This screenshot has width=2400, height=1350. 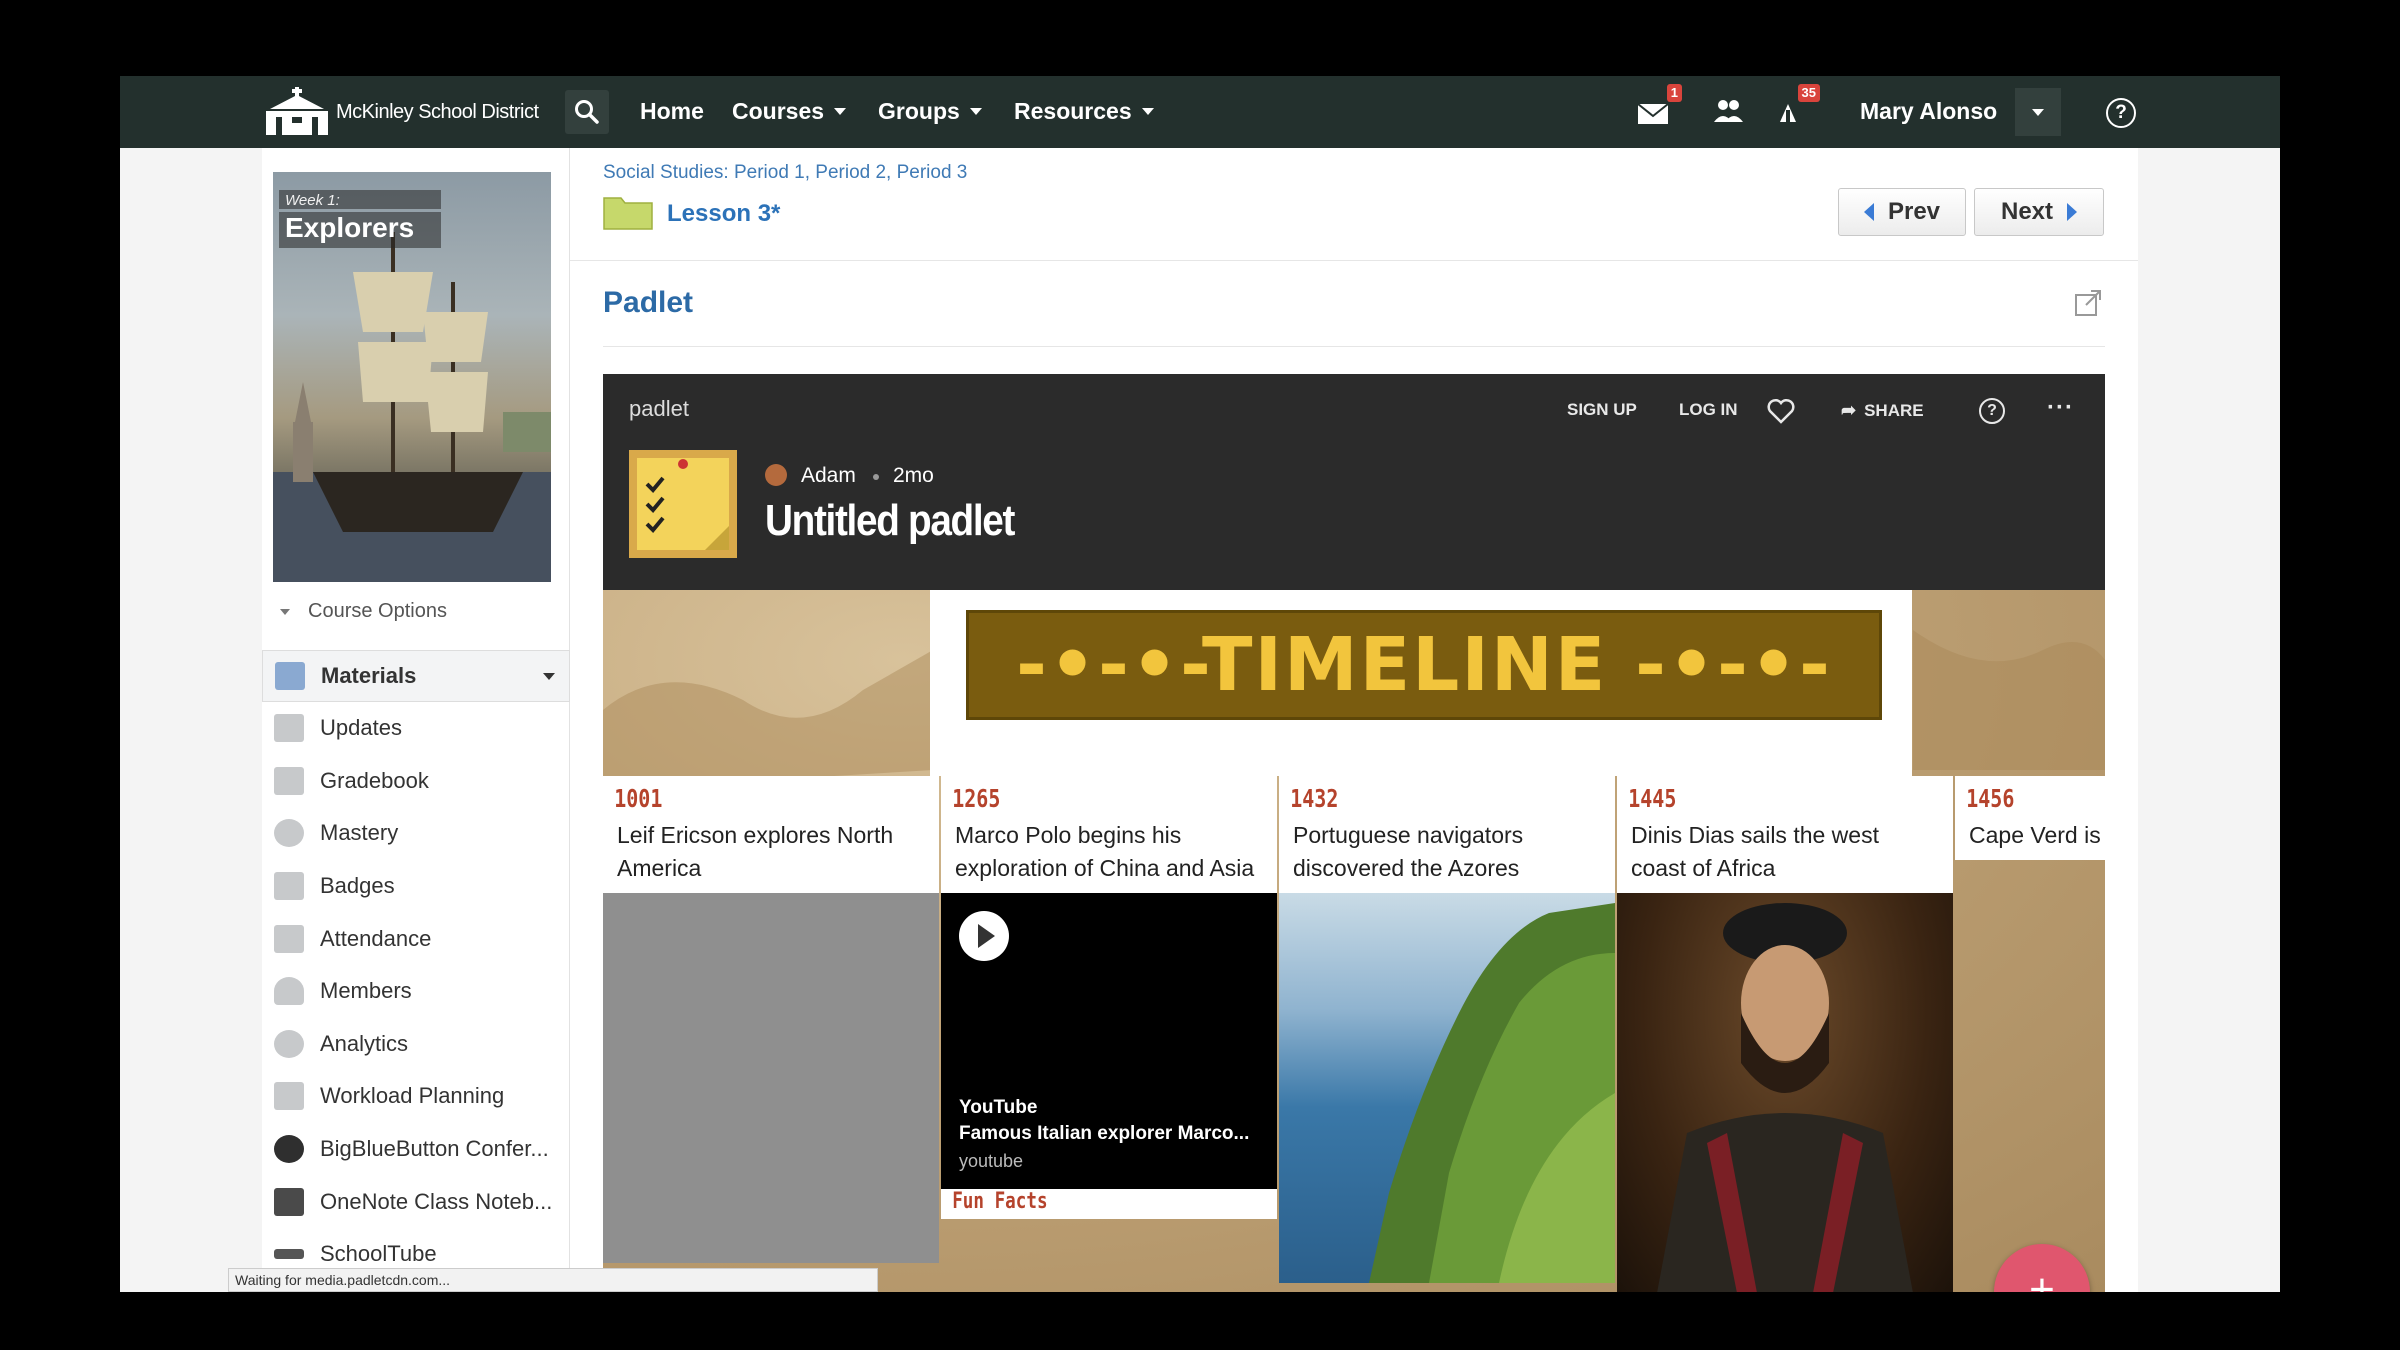 I want to click on district-logo: McKinley School District, so click(x=400, y=112).